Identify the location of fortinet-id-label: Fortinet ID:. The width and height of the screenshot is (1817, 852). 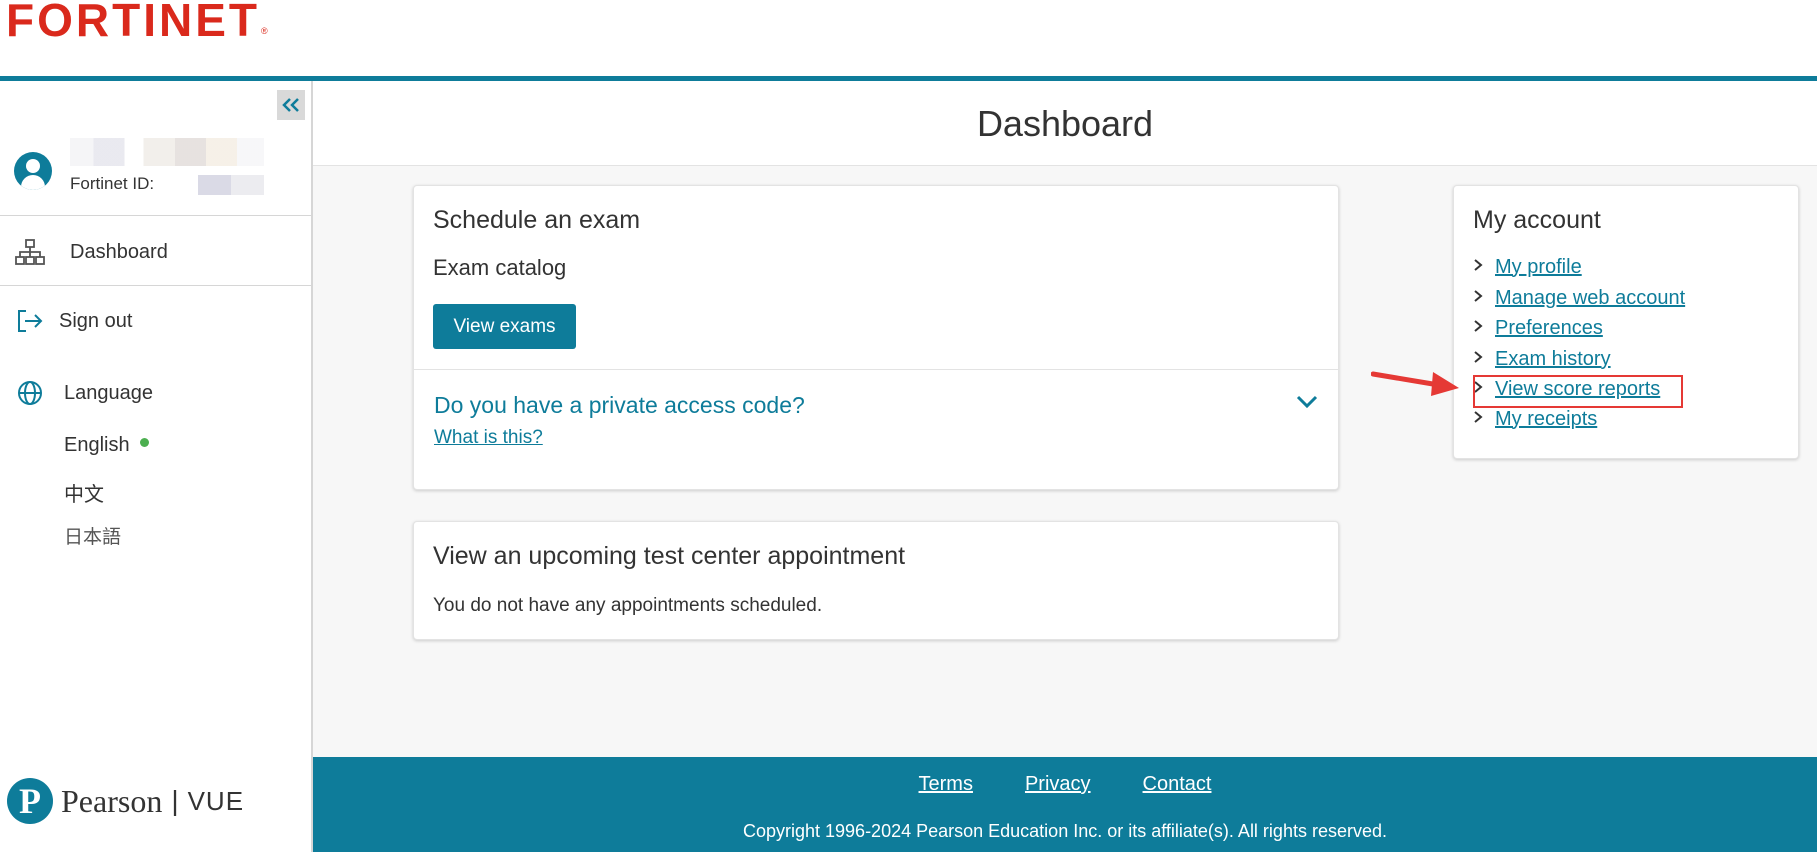
(112, 183).